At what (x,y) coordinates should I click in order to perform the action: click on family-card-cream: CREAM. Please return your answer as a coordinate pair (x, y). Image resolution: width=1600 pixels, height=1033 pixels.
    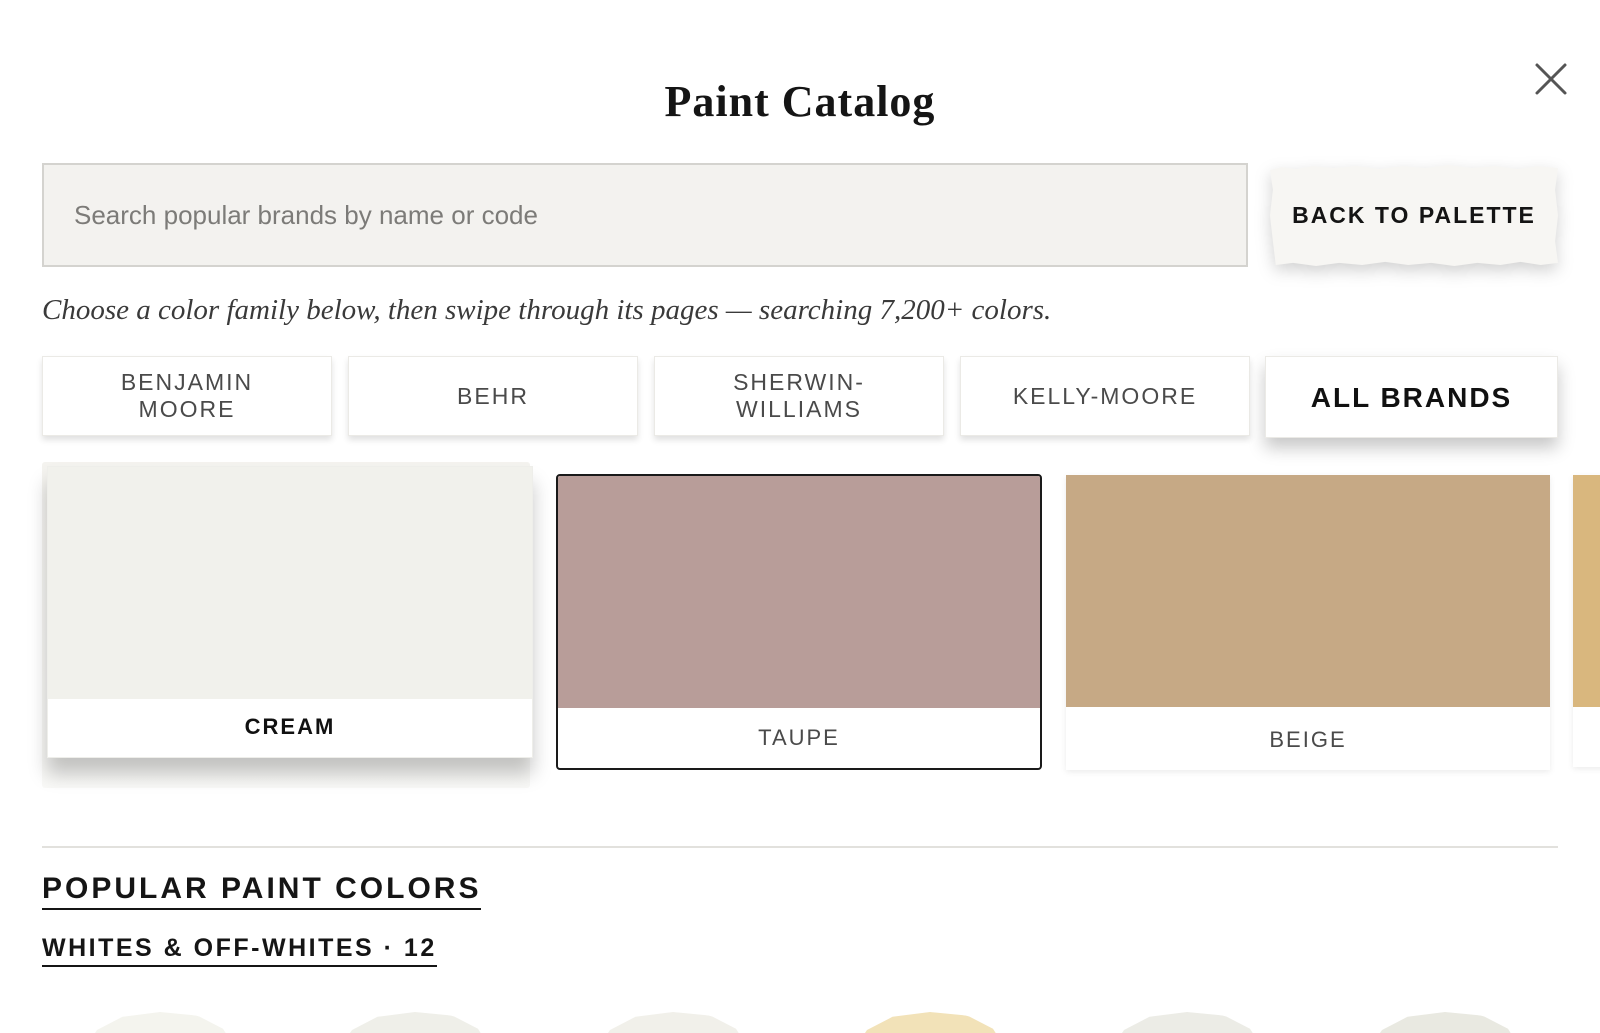
    Looking at the image, I should click on (290, 612).